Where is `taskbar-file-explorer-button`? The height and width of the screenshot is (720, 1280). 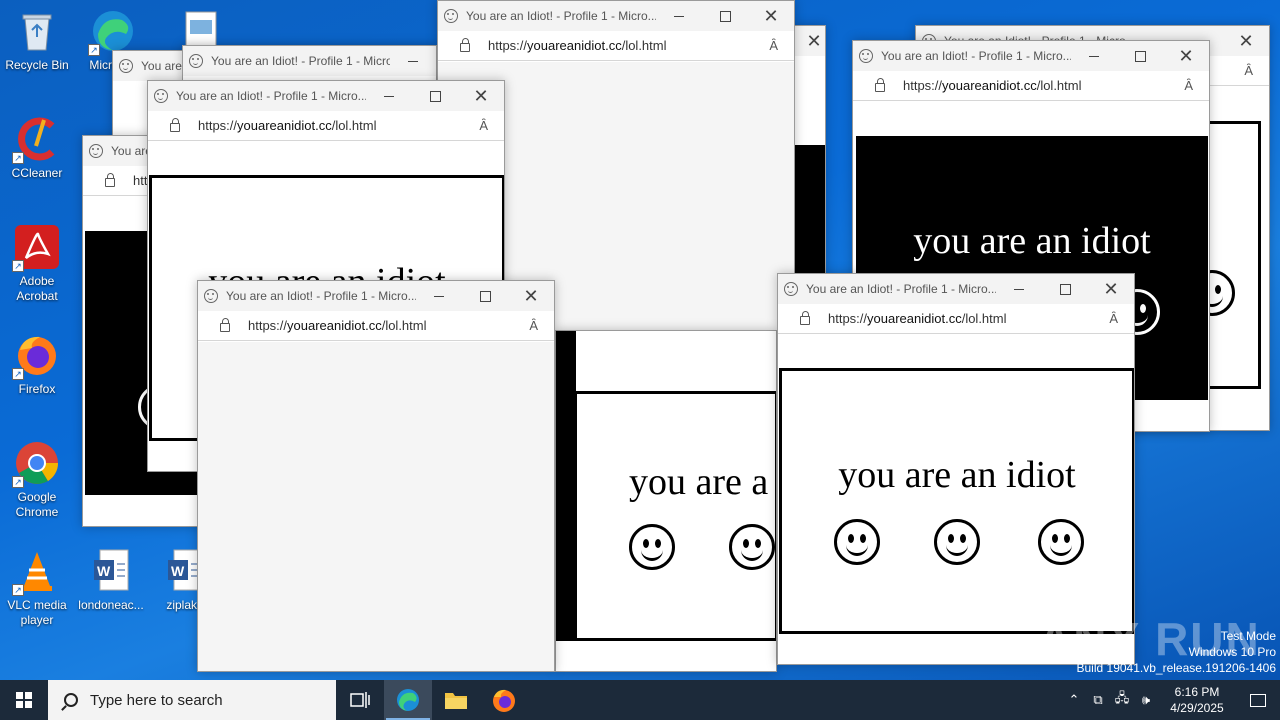
taskbar-file-explorer-button is located at coordinates (456, 700).